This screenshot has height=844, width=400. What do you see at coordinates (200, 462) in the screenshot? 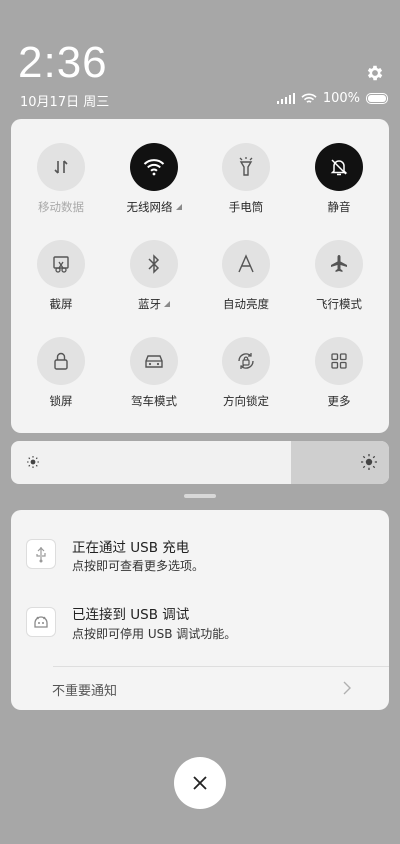
I see `brightness-slider` at bounding box center [200, 462].